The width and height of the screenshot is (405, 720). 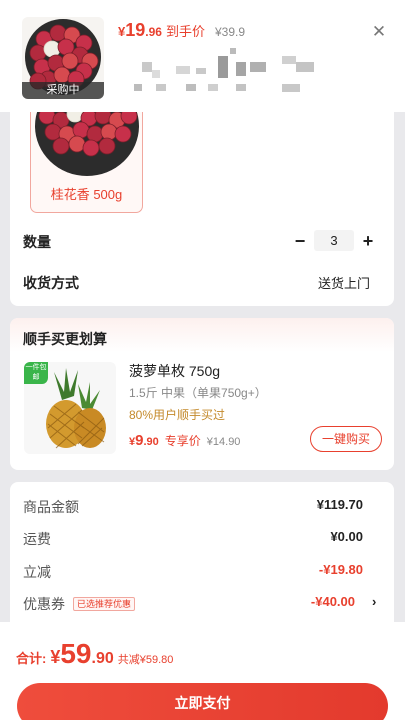 What do you see at coordinates (65, 339) in the screenshot?
I see `addon-section-title: 顺手买更划算` at bounding box center [65, 339].